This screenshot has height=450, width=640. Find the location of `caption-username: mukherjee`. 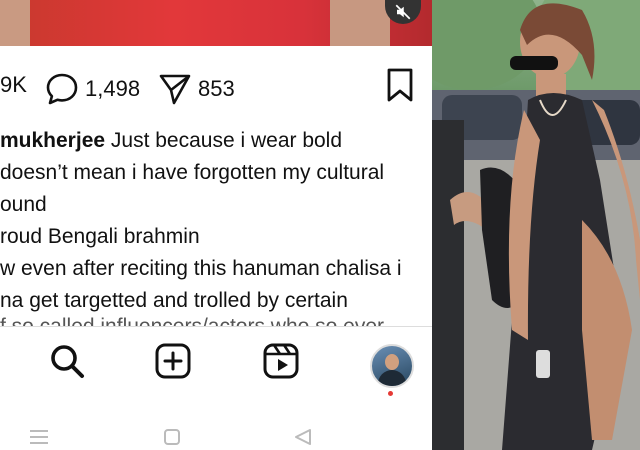

caption-username: mukherjee is located at coordinates (52, 140).